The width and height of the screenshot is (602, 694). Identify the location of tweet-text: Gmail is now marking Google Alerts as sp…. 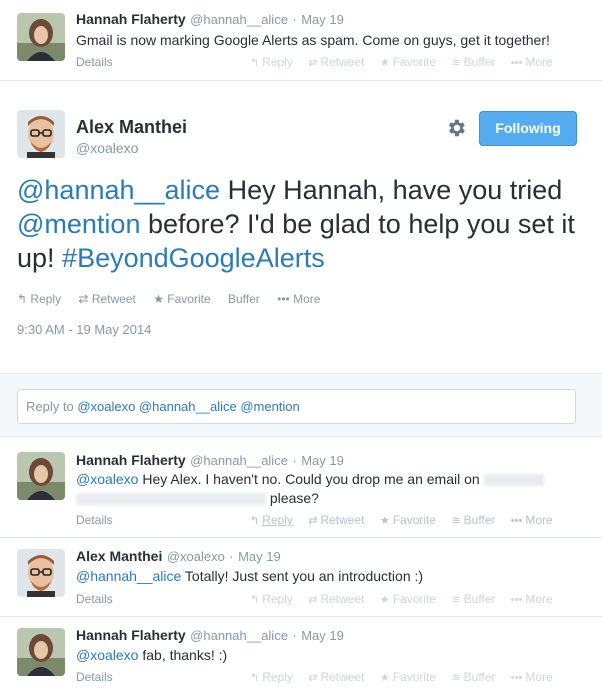
(313, 40).